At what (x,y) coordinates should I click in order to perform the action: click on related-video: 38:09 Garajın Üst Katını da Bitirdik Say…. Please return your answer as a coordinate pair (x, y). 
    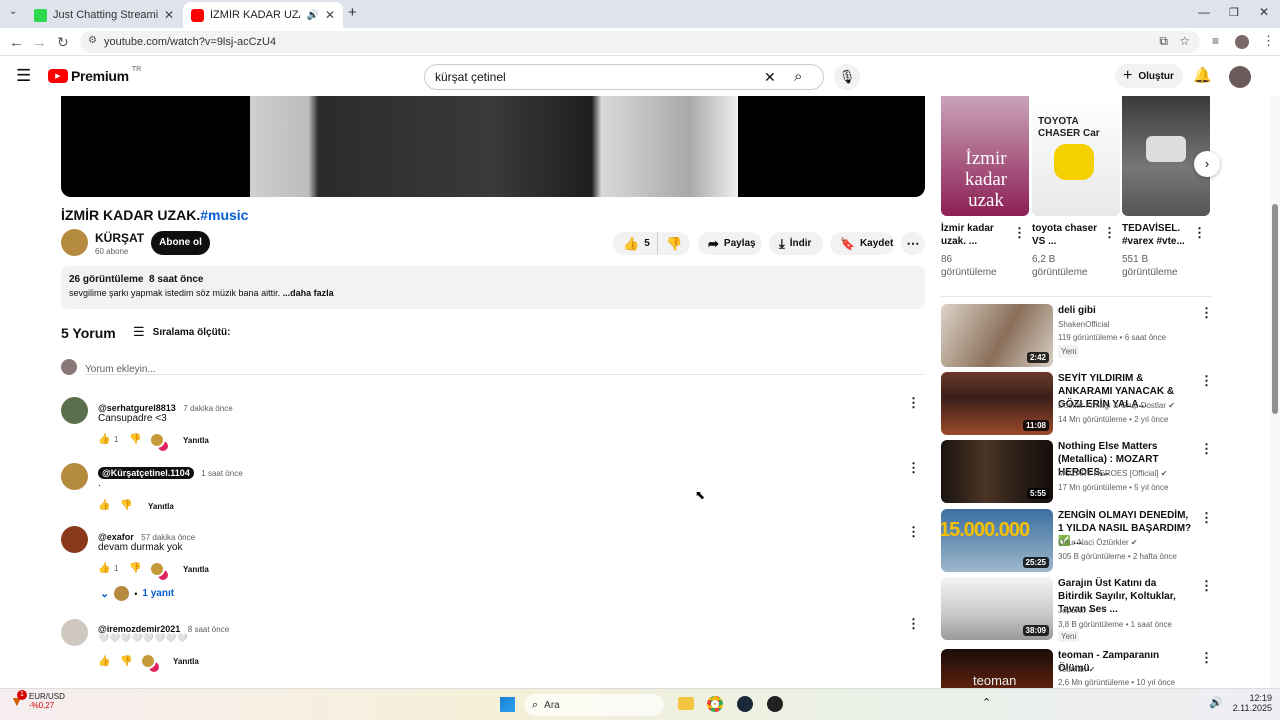
    Looking at the image, I should click on (1077, 609).